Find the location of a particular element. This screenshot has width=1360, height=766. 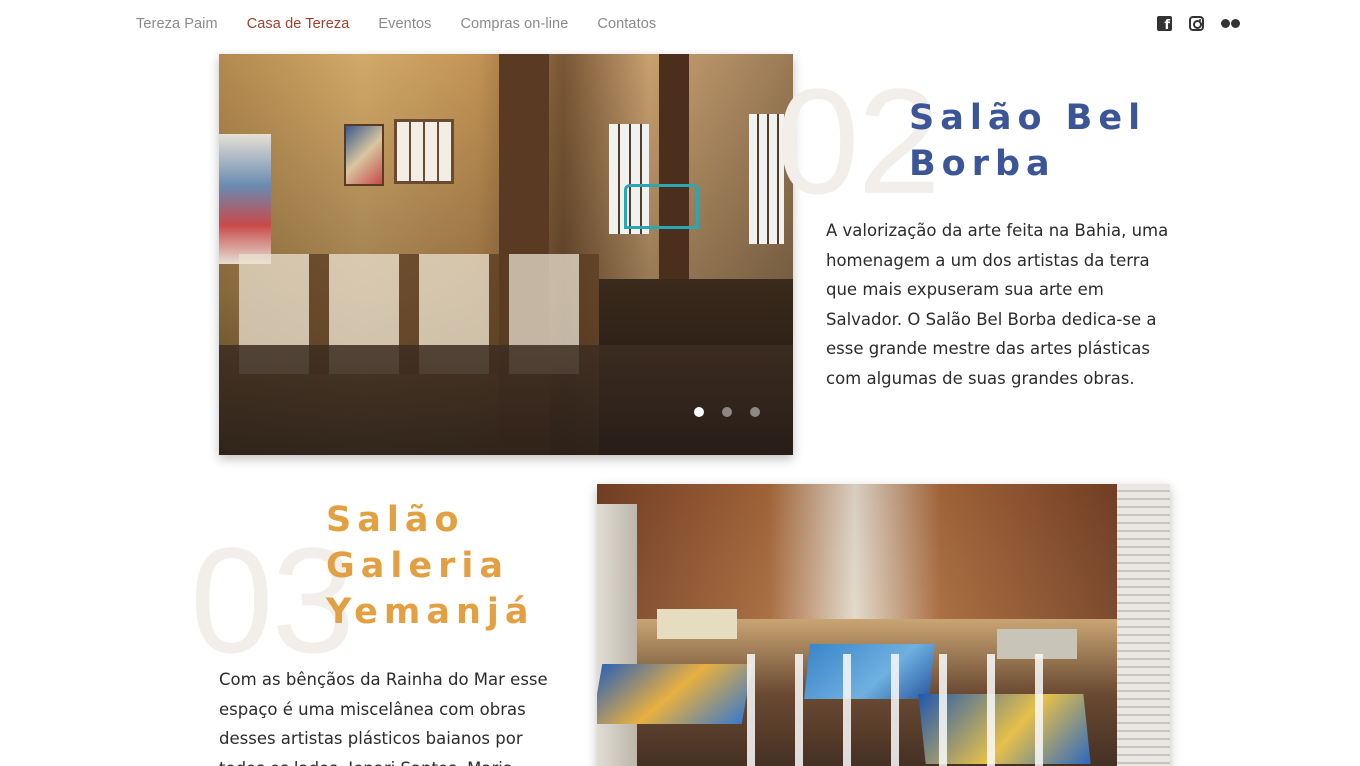

painting-small is located at coordinates (364, 155).